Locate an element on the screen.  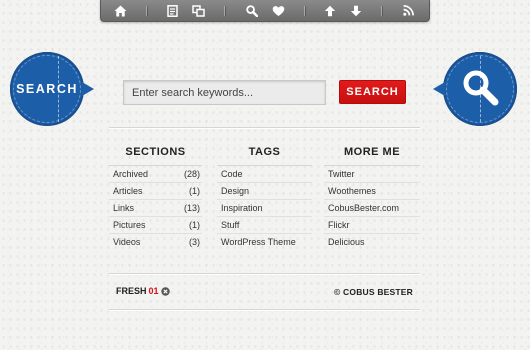
more-me-item-label: Delicious is located at coordinates (346, 242).